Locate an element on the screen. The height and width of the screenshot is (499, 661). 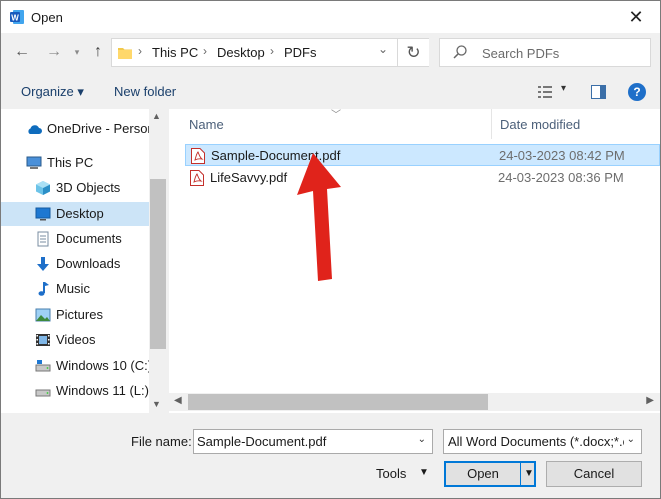
file-name-field: Sample-Document.pdf ⌄ is located at coordinates (313, 441).